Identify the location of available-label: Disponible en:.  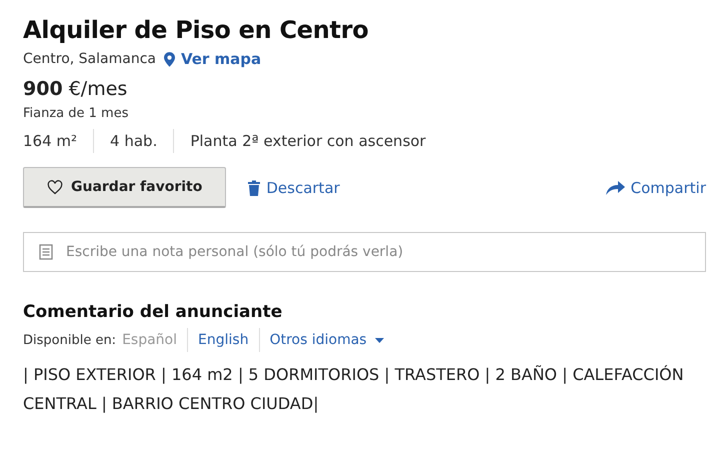
(70, 340).